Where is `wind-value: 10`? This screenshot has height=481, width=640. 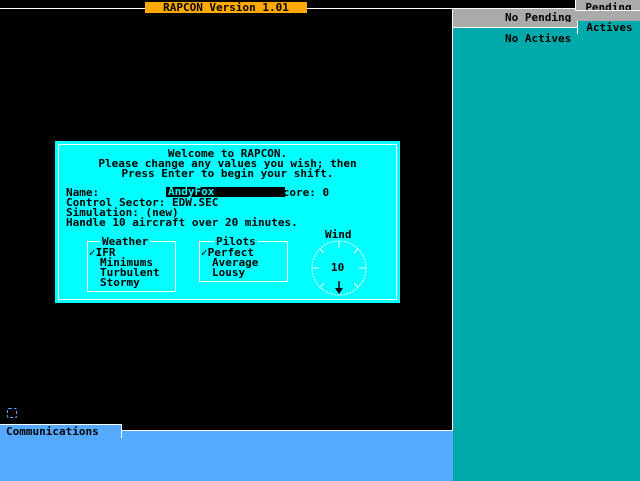 wind-value: 10 is located at coordinates (338, 267).